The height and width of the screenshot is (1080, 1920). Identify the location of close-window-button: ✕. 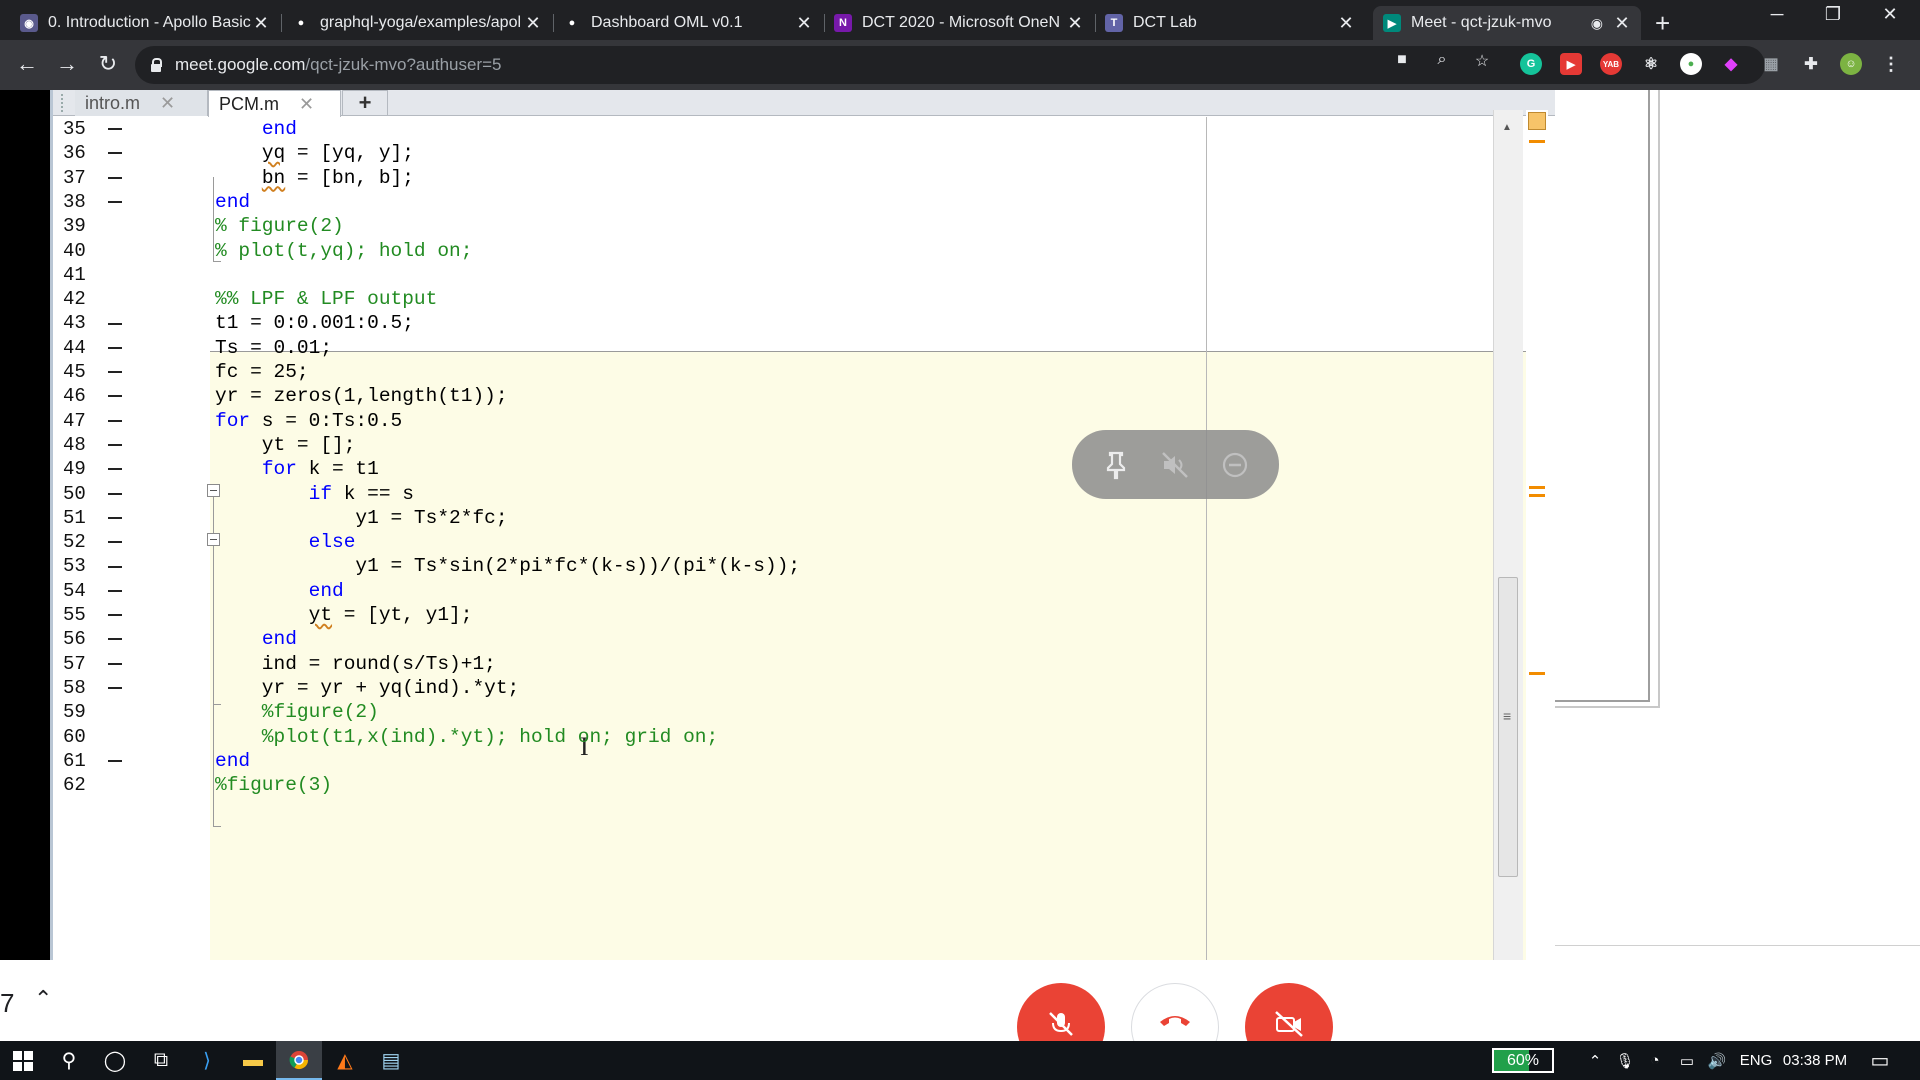
(1890, 14).